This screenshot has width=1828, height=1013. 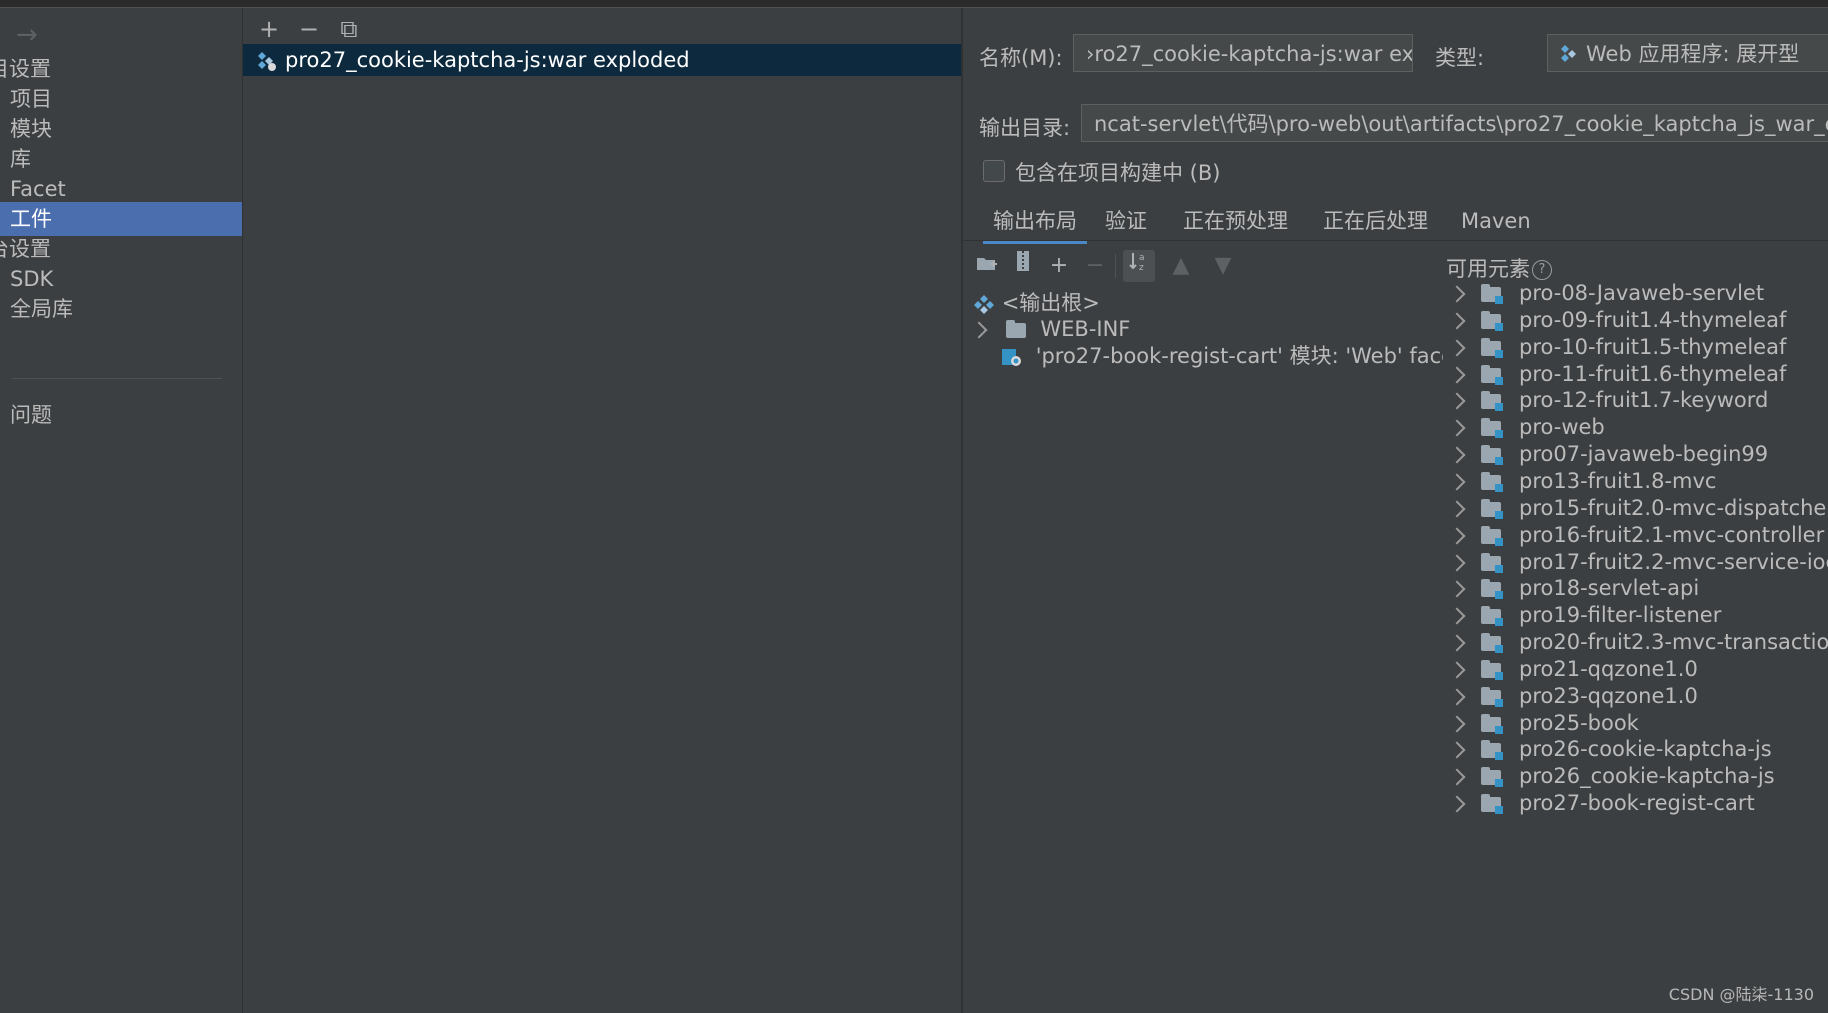 What do you see at coordinates (1568, 53) in the screenshot?
I see `web-app-icon` at bounding box center [1568, 53].